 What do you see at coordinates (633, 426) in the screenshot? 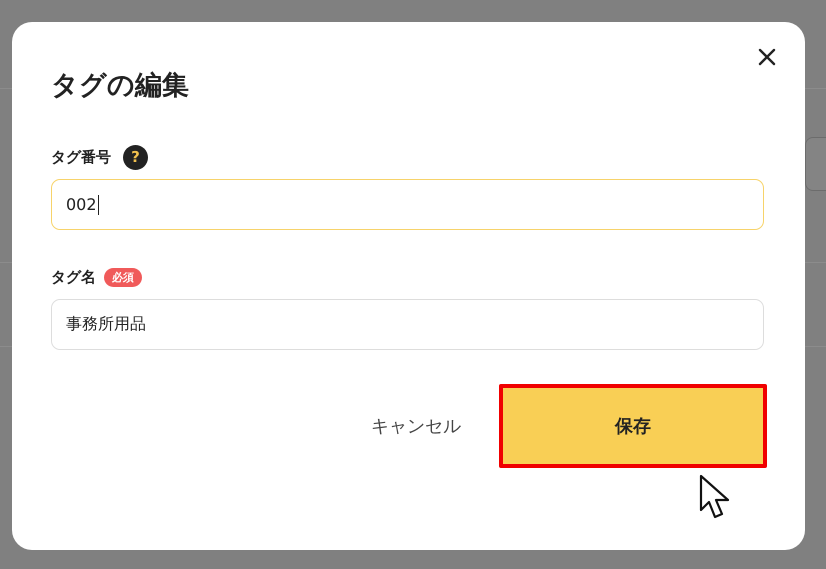
I see `save-button: 保存` at bounding box center [633, 426].